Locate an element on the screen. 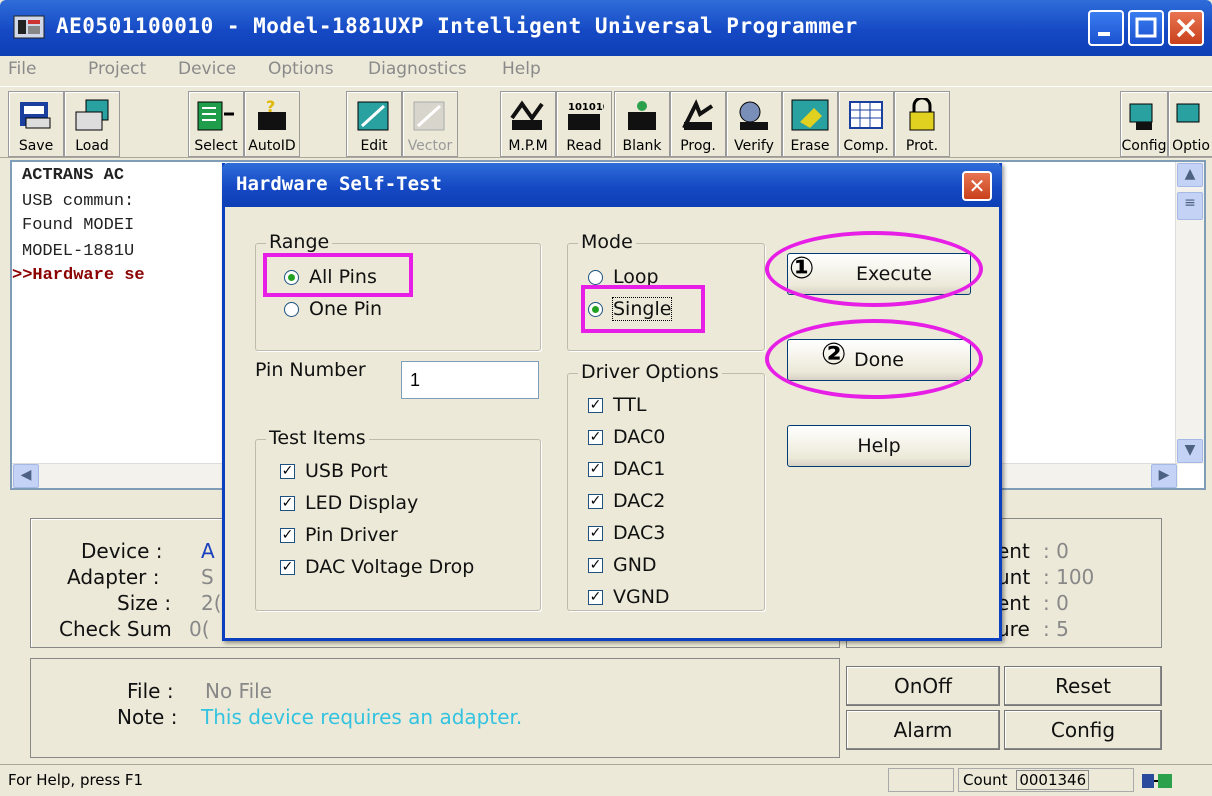 The image size is (1212, 796). test-item-pin-driver-checkbox: ✓ Pin Driver is located at coordinates (339, 535).